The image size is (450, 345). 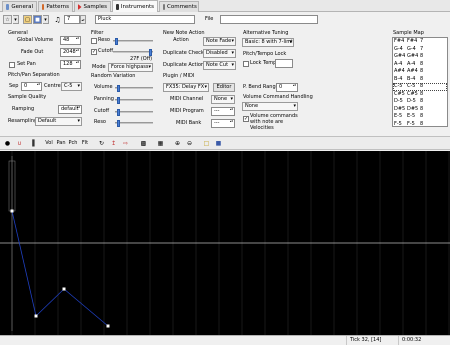 I want to click on dup-action-select: Note Cut, so click(x=219, y=65).